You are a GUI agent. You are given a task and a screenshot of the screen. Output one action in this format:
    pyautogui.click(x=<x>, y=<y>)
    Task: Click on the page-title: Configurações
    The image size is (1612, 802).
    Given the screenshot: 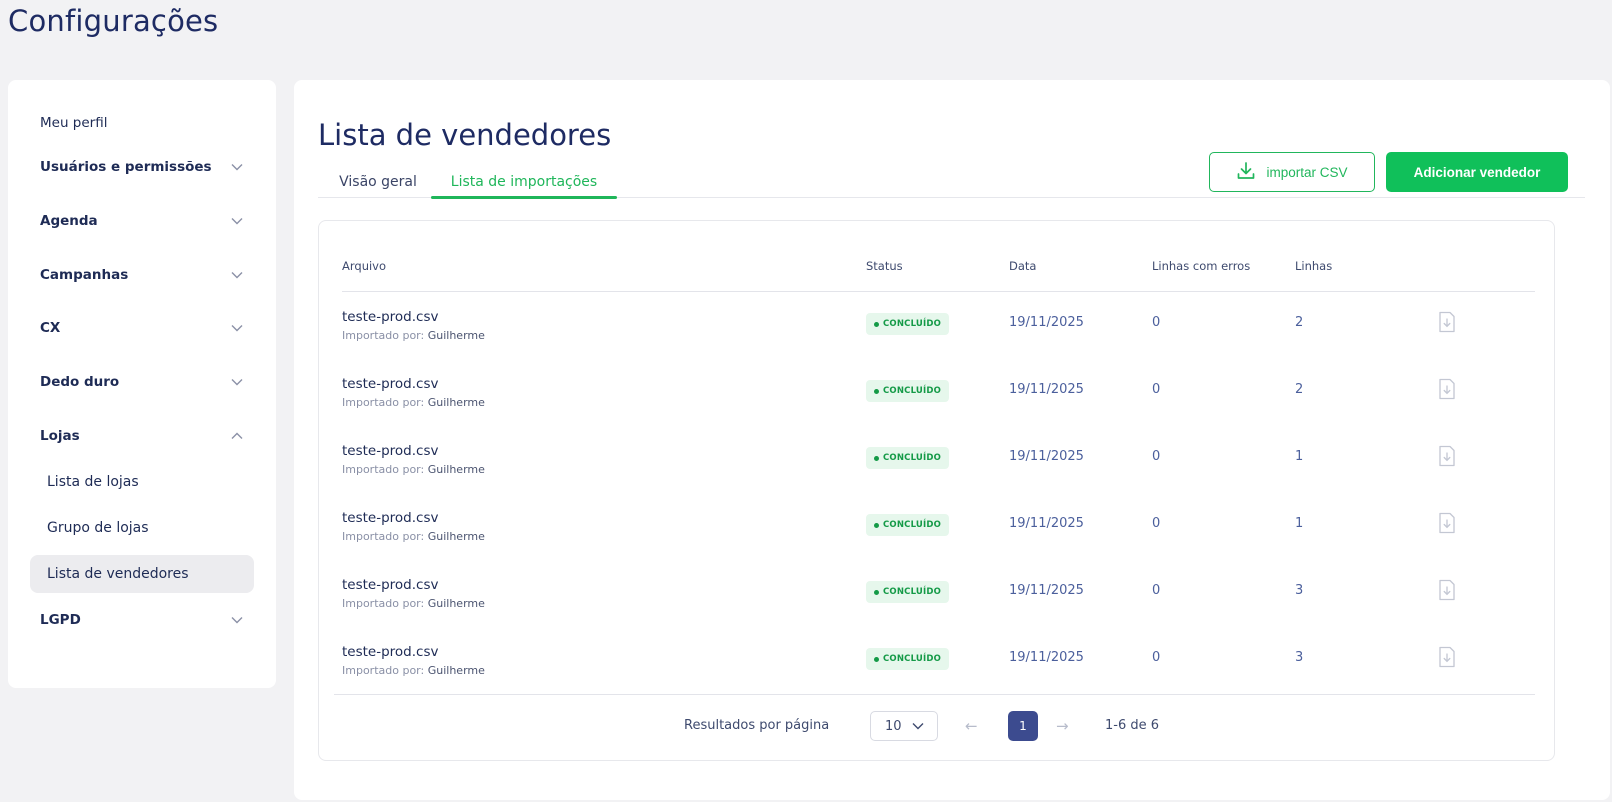 What is the action you would take?
    pyautogui.click(x=113, y=21)
    